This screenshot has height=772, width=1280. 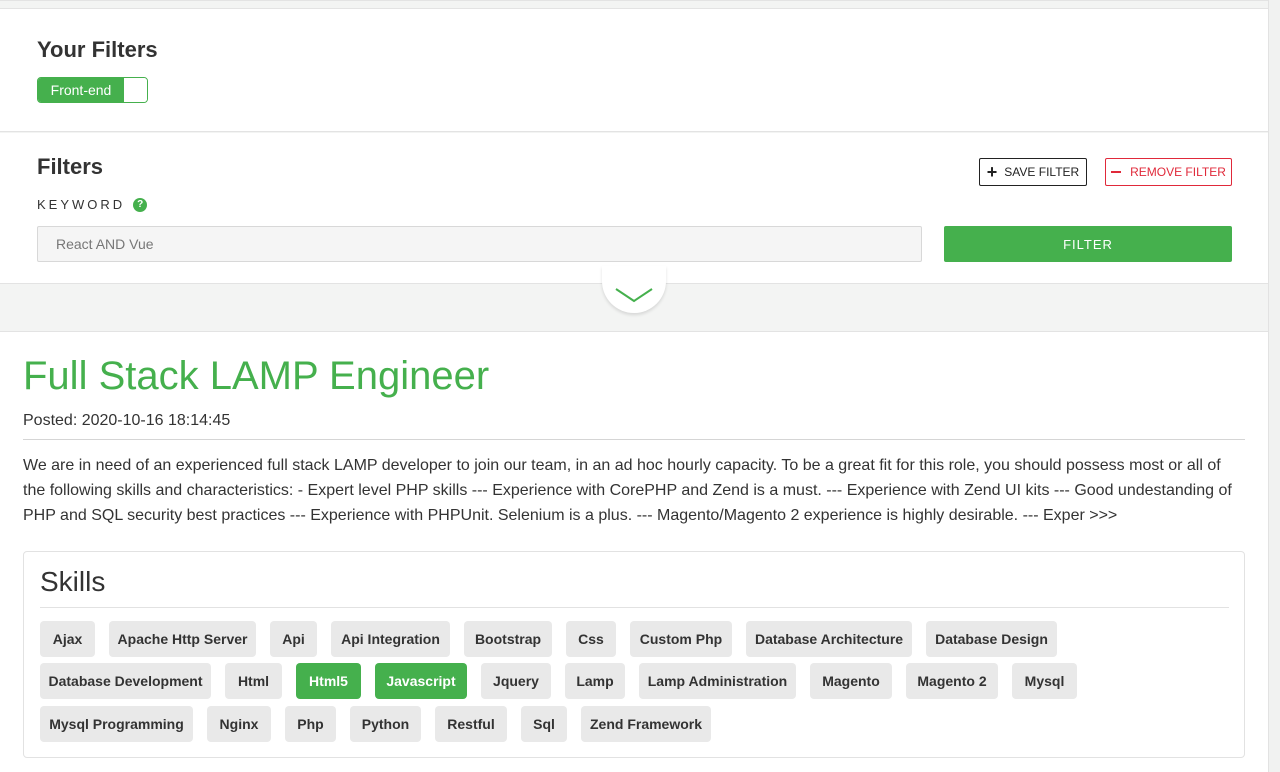 I want to click on saved-filter-toggle: Front-end, so click(x=92, y=90).